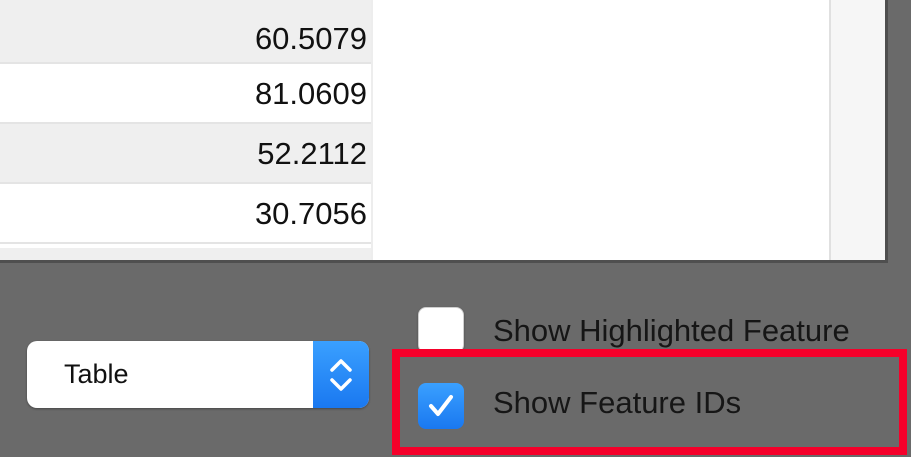 The height and width of the screenshot is (457, 911). What do you see at coordinates (617, 403) in the screenshot?
I see `show-feature-ids-label: Show Feature IDs` at bounding box center [617, 403].